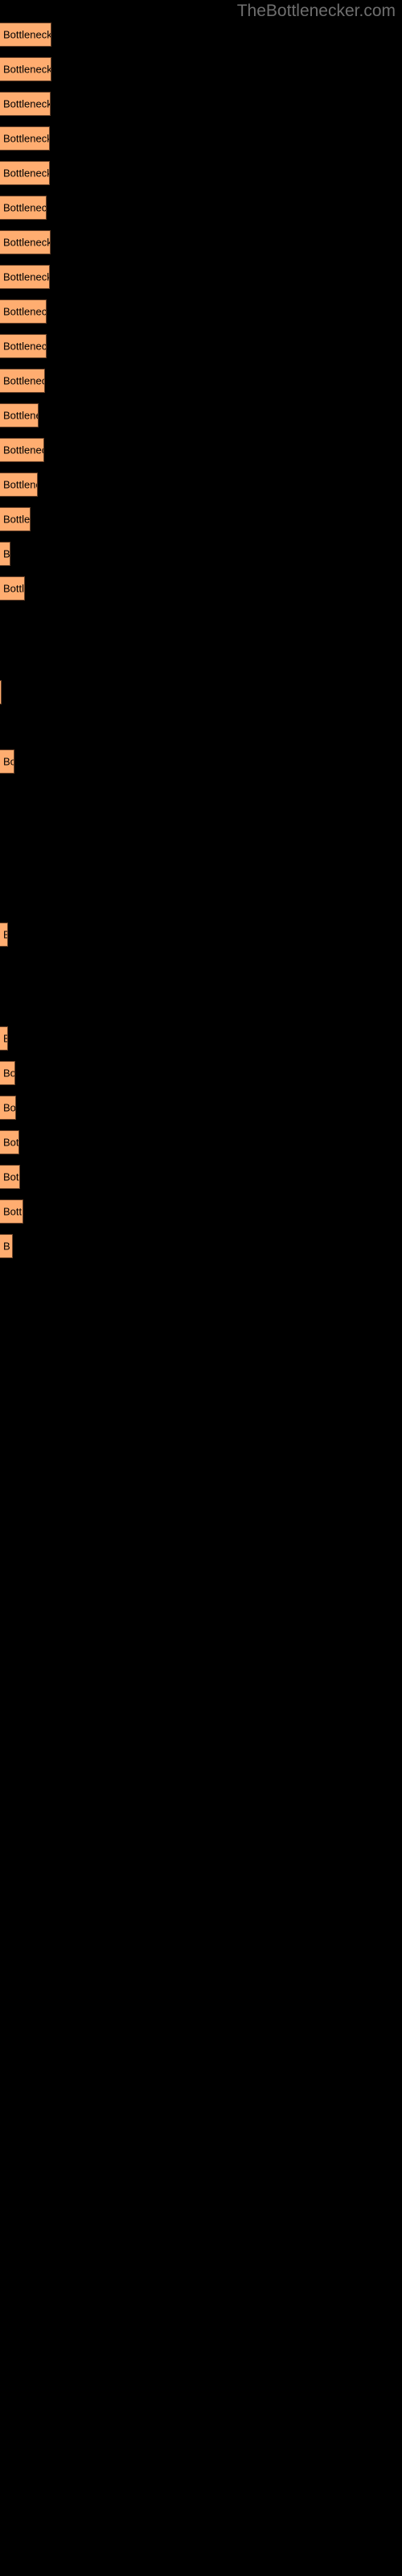 The height and width of the screenshot is (2576, 402). Describe the element at coordinates (201, 1211) in the screenshot. I see `bar-row: Bott` at that location.